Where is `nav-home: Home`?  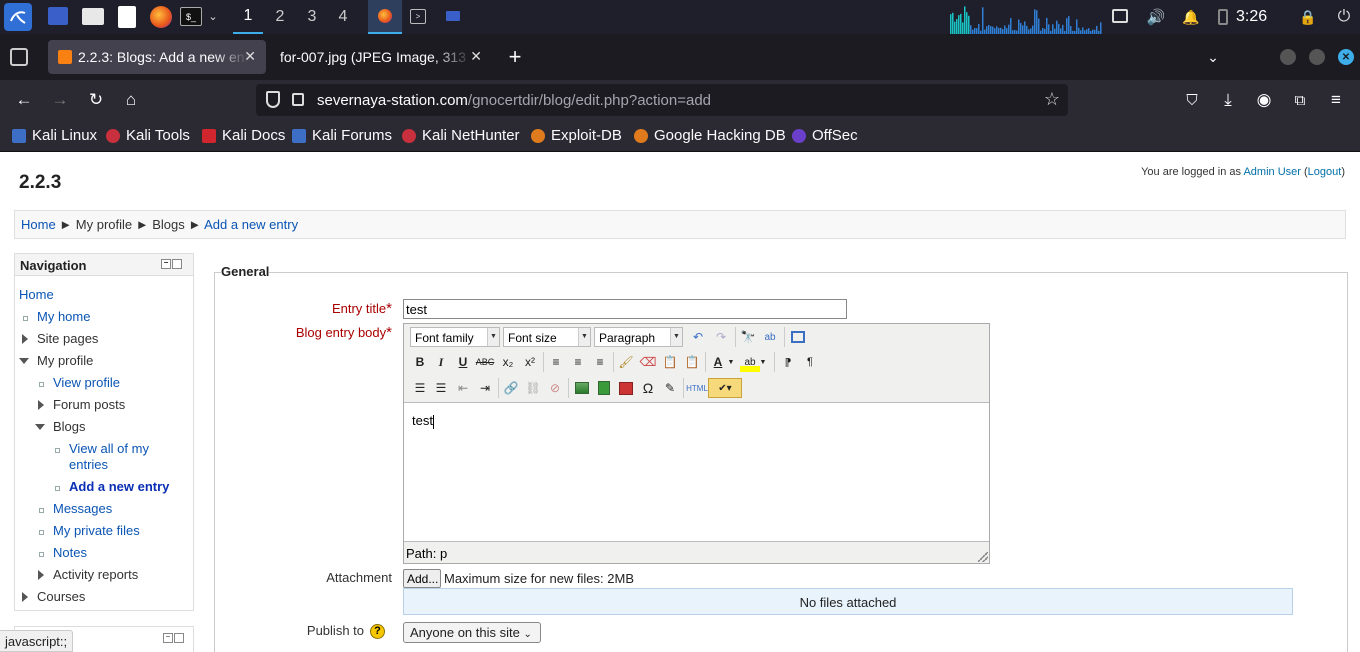
nav-home: Home is located at coordinates (36, 294).